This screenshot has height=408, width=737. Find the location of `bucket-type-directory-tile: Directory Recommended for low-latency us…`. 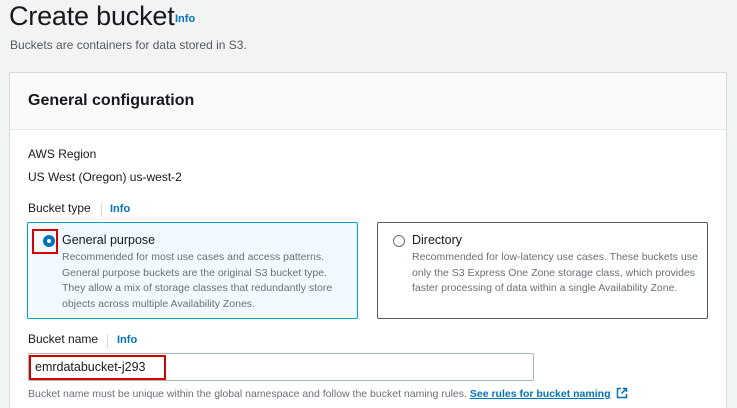

bucket-type-directory-tile: Directory Recommended for low-latency us… is located at coordinates (542, 270).